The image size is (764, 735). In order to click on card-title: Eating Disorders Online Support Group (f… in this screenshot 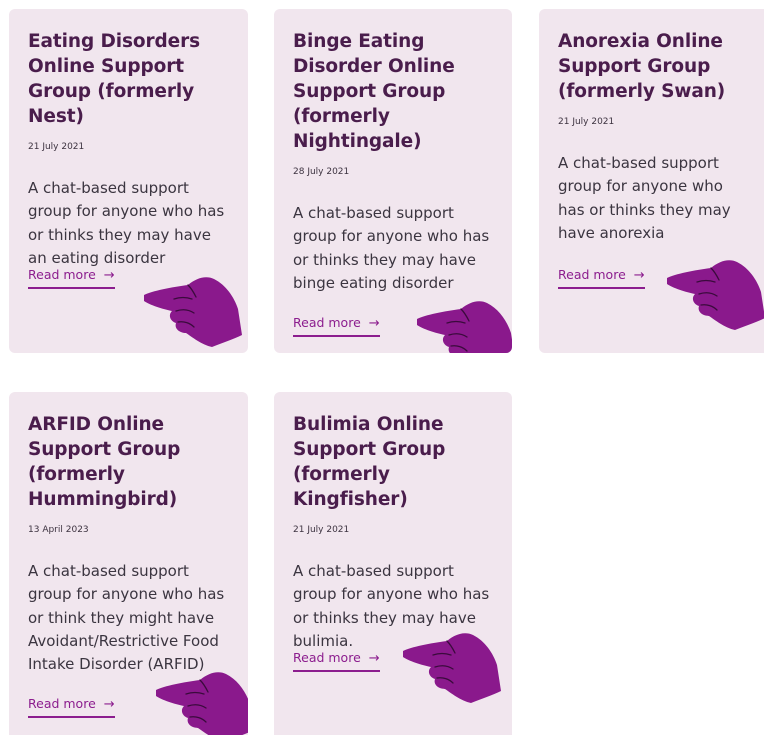, I will do `click(129, 79)`.